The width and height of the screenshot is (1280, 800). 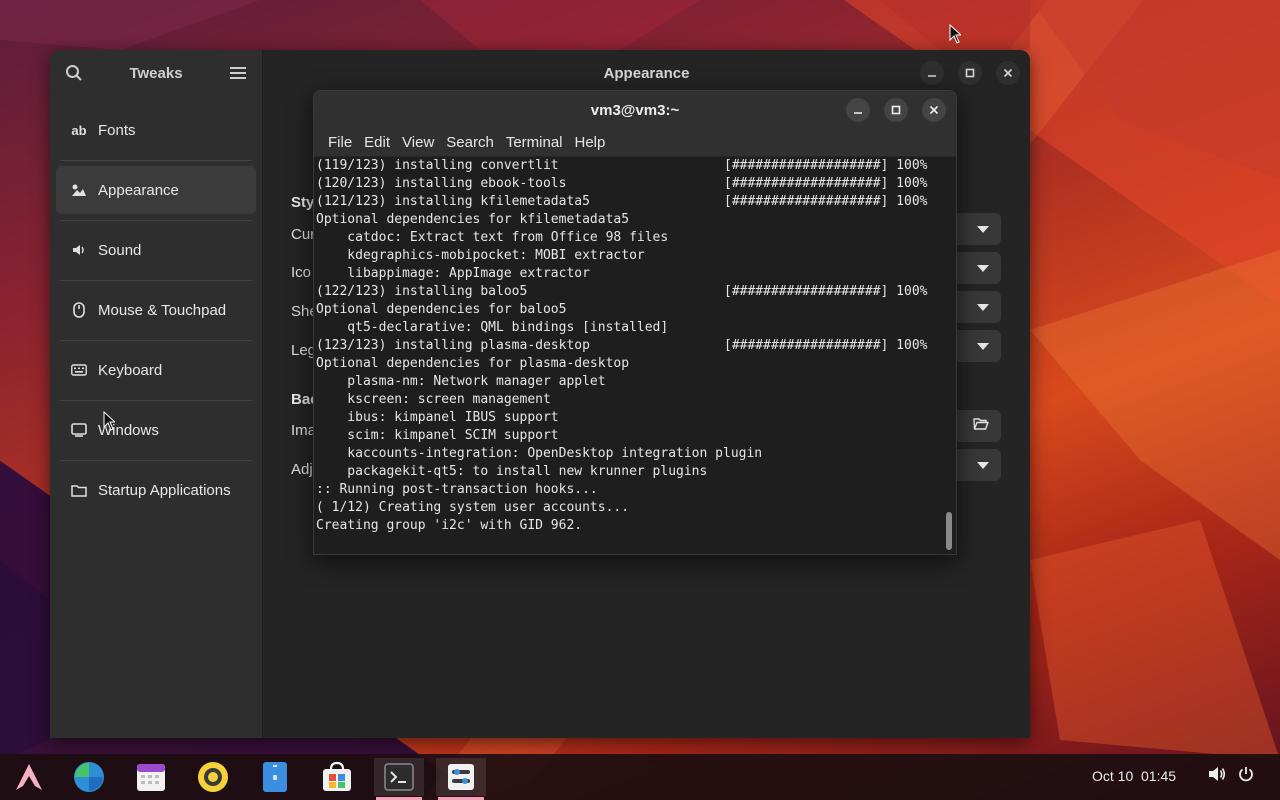 I want to click on app-title: Tweaks, so click(x=156, y=73).